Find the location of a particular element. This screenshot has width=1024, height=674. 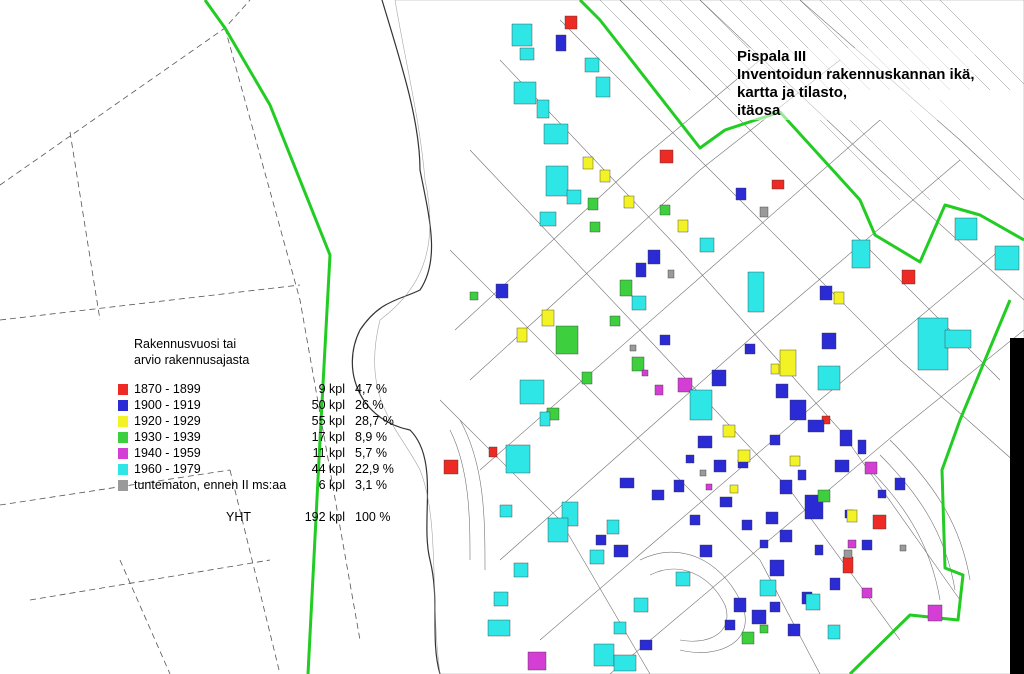

legend-percent: 8,9 % is located at coordinates (371, 437).